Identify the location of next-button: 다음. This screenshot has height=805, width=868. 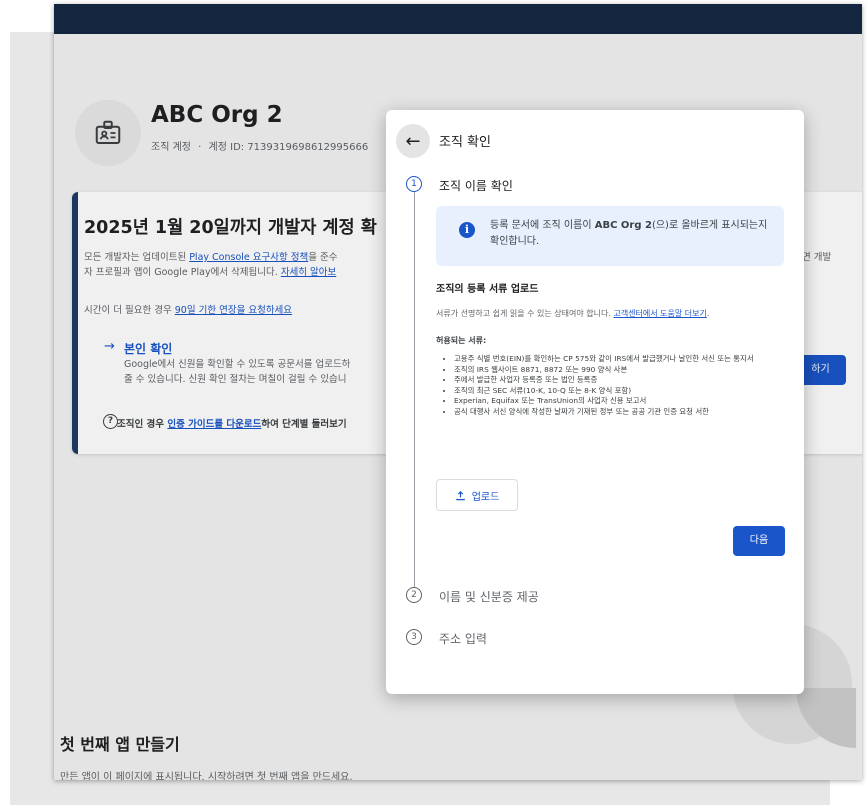
(759, 541).